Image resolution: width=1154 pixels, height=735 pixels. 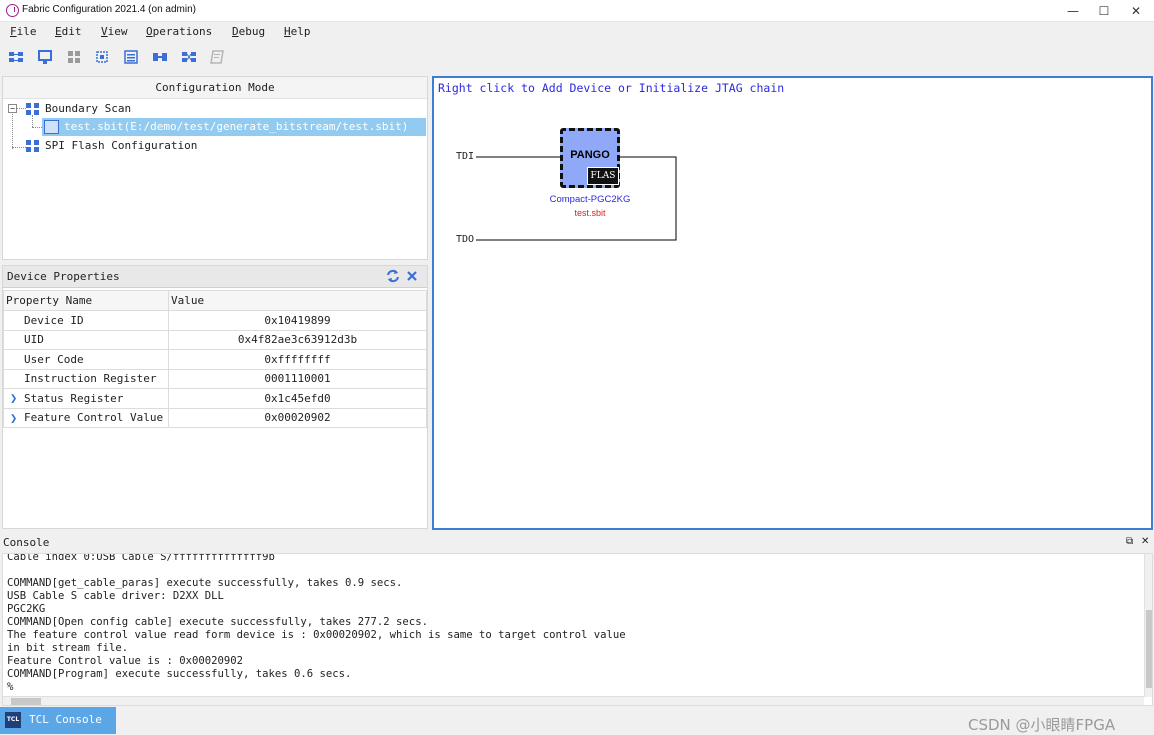 What do you see at coordinates (16, 57) in the screenshot?
I see `chain-icon` at bounding box center [16, 57].